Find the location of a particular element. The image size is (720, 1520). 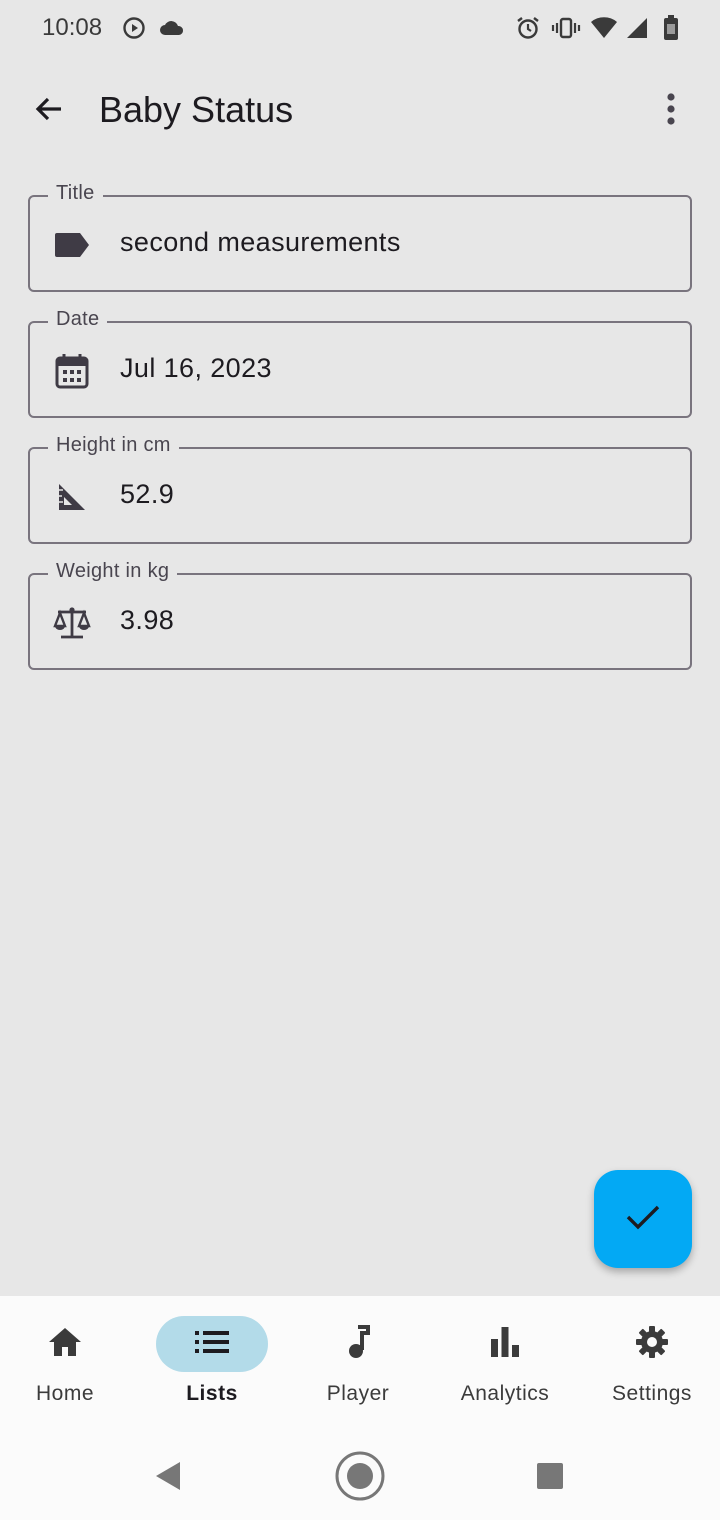

date-field-value: Jul 16, 2023 is located at coordinates (196, 368).